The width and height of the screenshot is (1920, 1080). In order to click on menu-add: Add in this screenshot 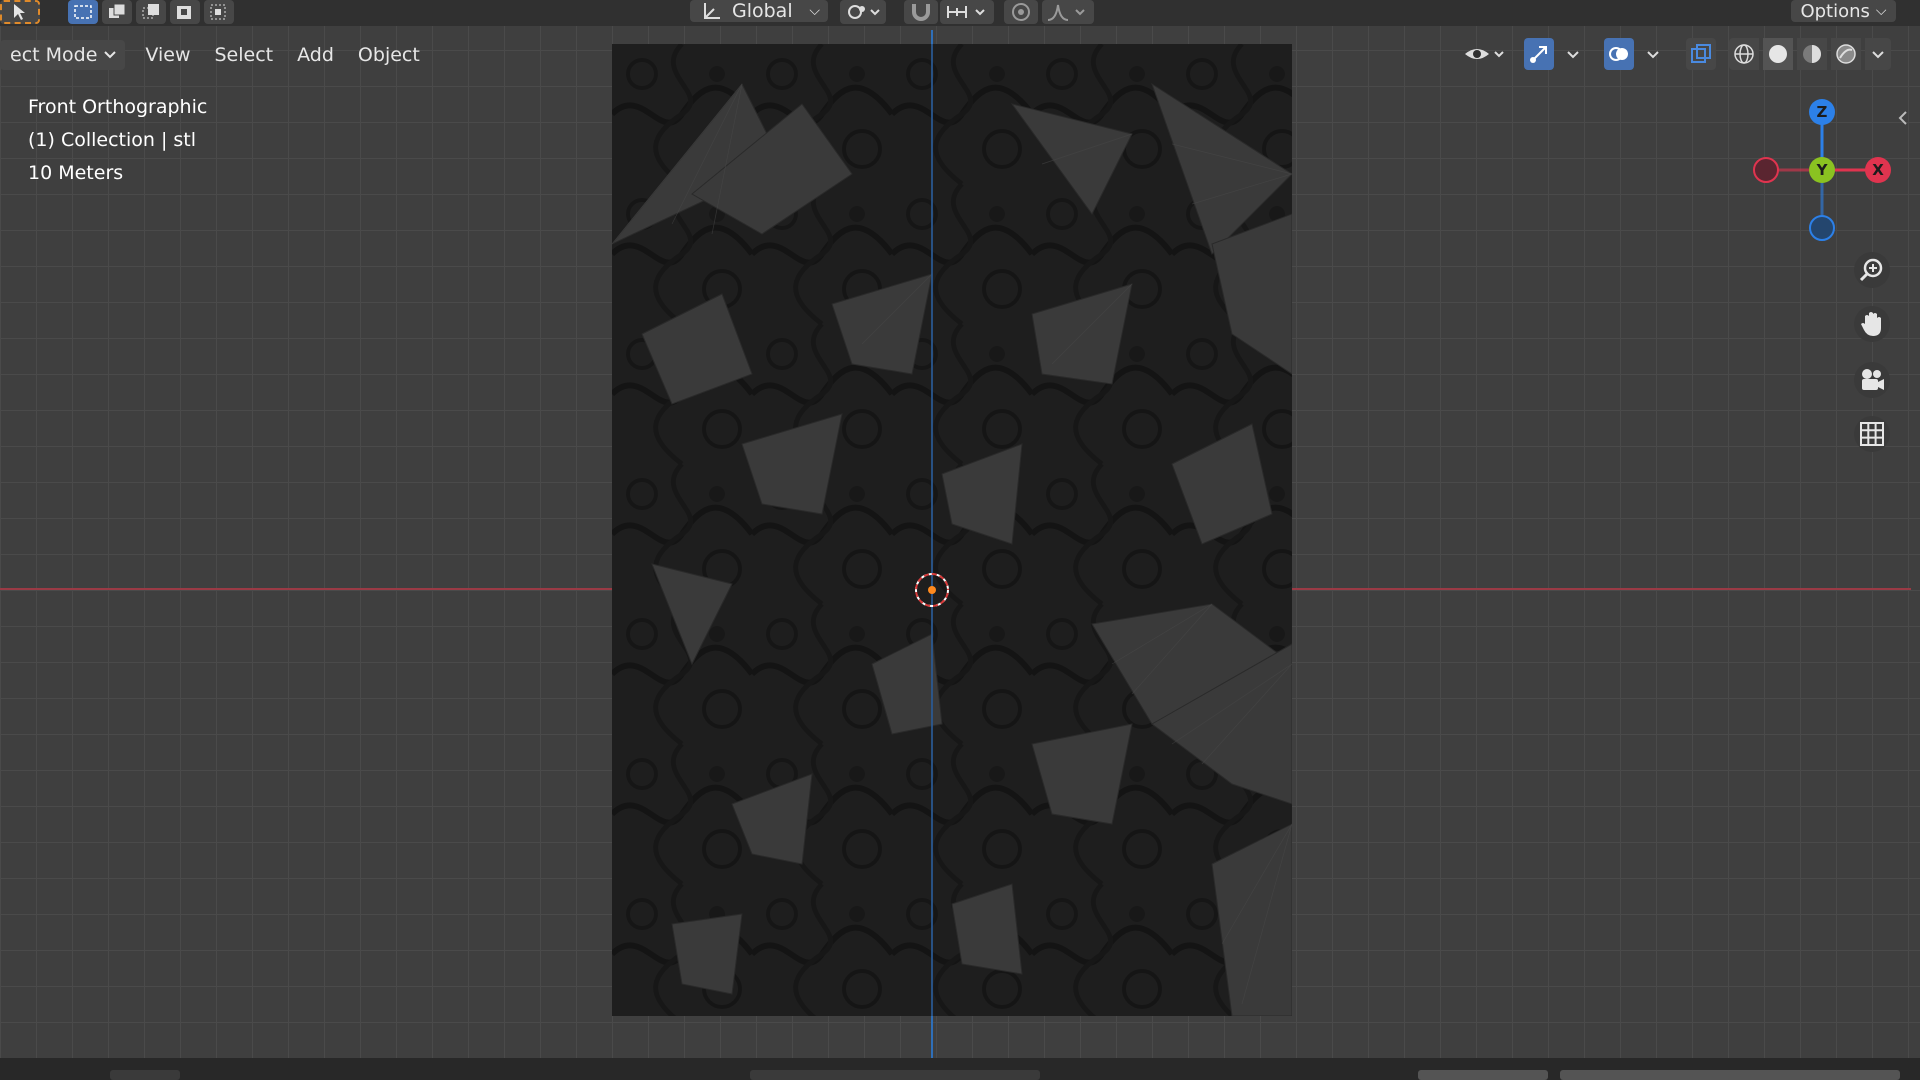, I will do `click(315, 55)`.